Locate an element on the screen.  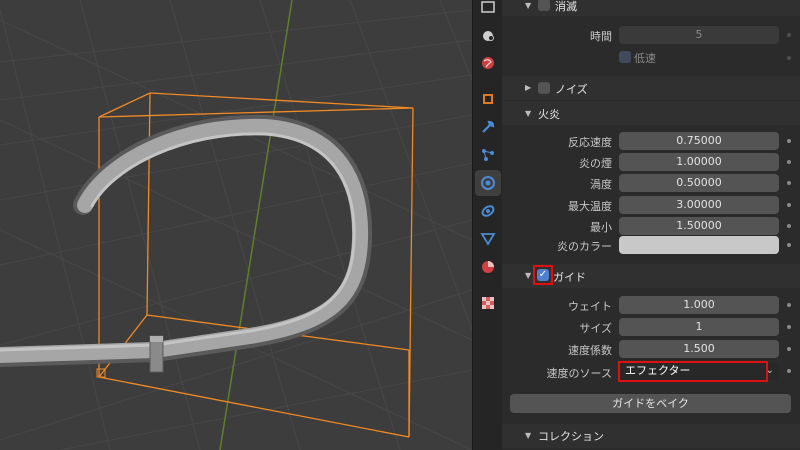
flame-smoke-label: 炎の煙 is located at coordinates (595, 163).